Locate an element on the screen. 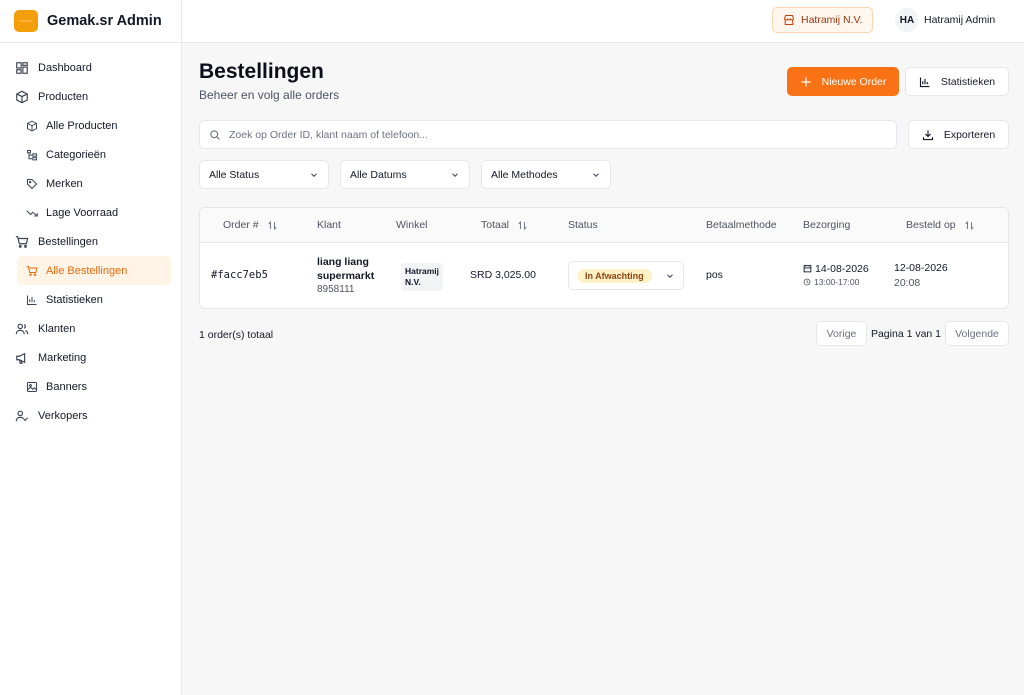 The image size is (1024, 695). dashboard-icon is located at coordinates (22, 68).